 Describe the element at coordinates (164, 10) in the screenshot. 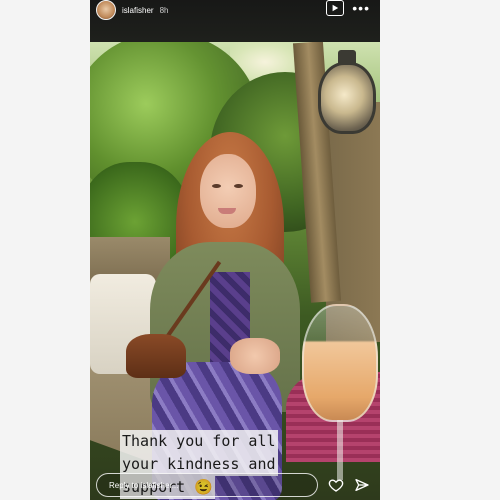

I see `timestamp: 8h` at that location.